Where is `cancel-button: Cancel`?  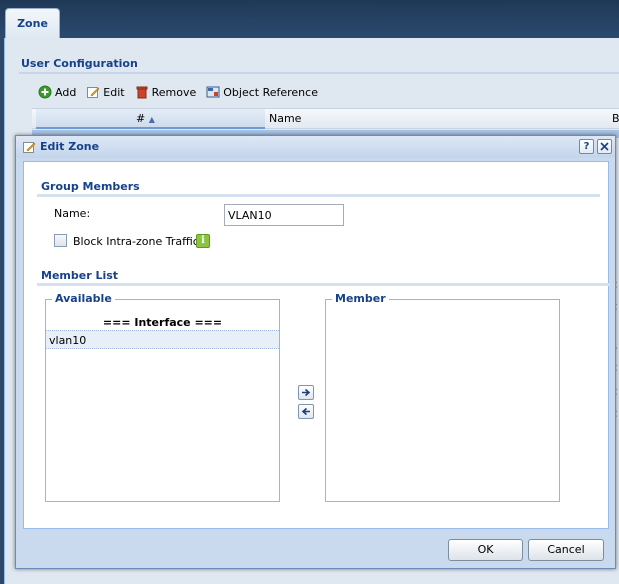
cancel-button: Cancel is located at coordinates (566, 550).